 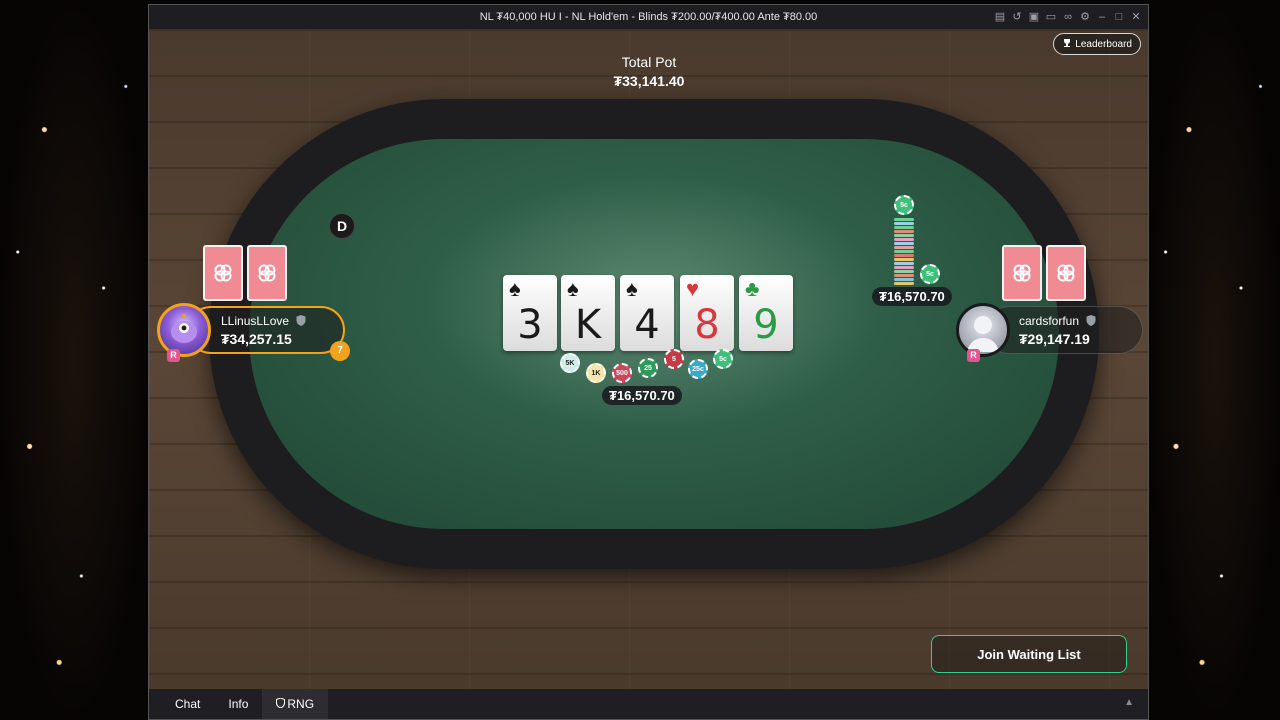 I want to click on tab-rng: RNG, so click(x=295, y=704).